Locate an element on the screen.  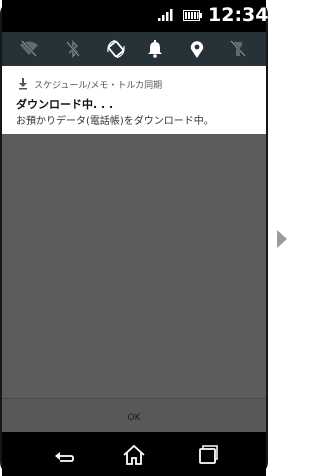
navigation-bar is located at coordinates (134, 454).